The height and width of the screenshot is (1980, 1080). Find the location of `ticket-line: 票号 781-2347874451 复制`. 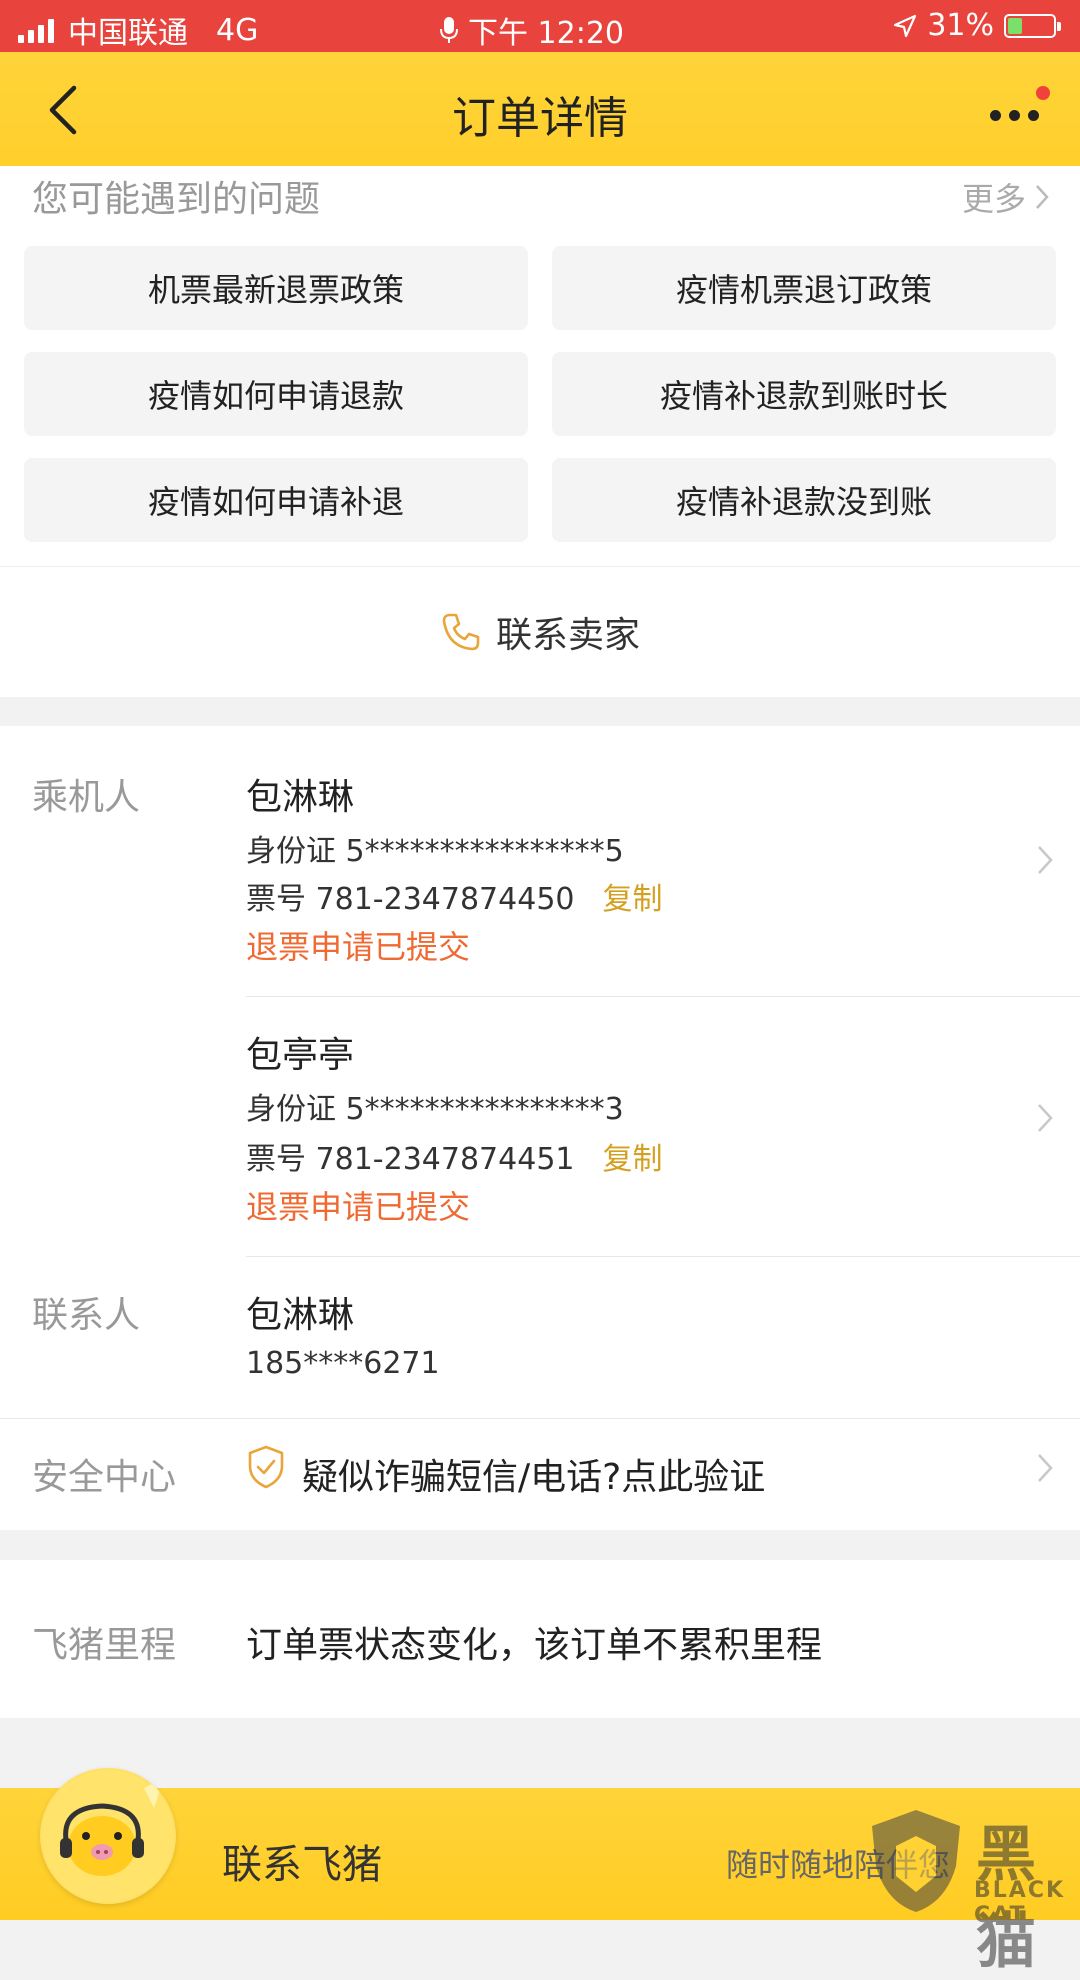

ticket-line: 票号 781-2347874451 复制 is located at coordinates (454, 1156).